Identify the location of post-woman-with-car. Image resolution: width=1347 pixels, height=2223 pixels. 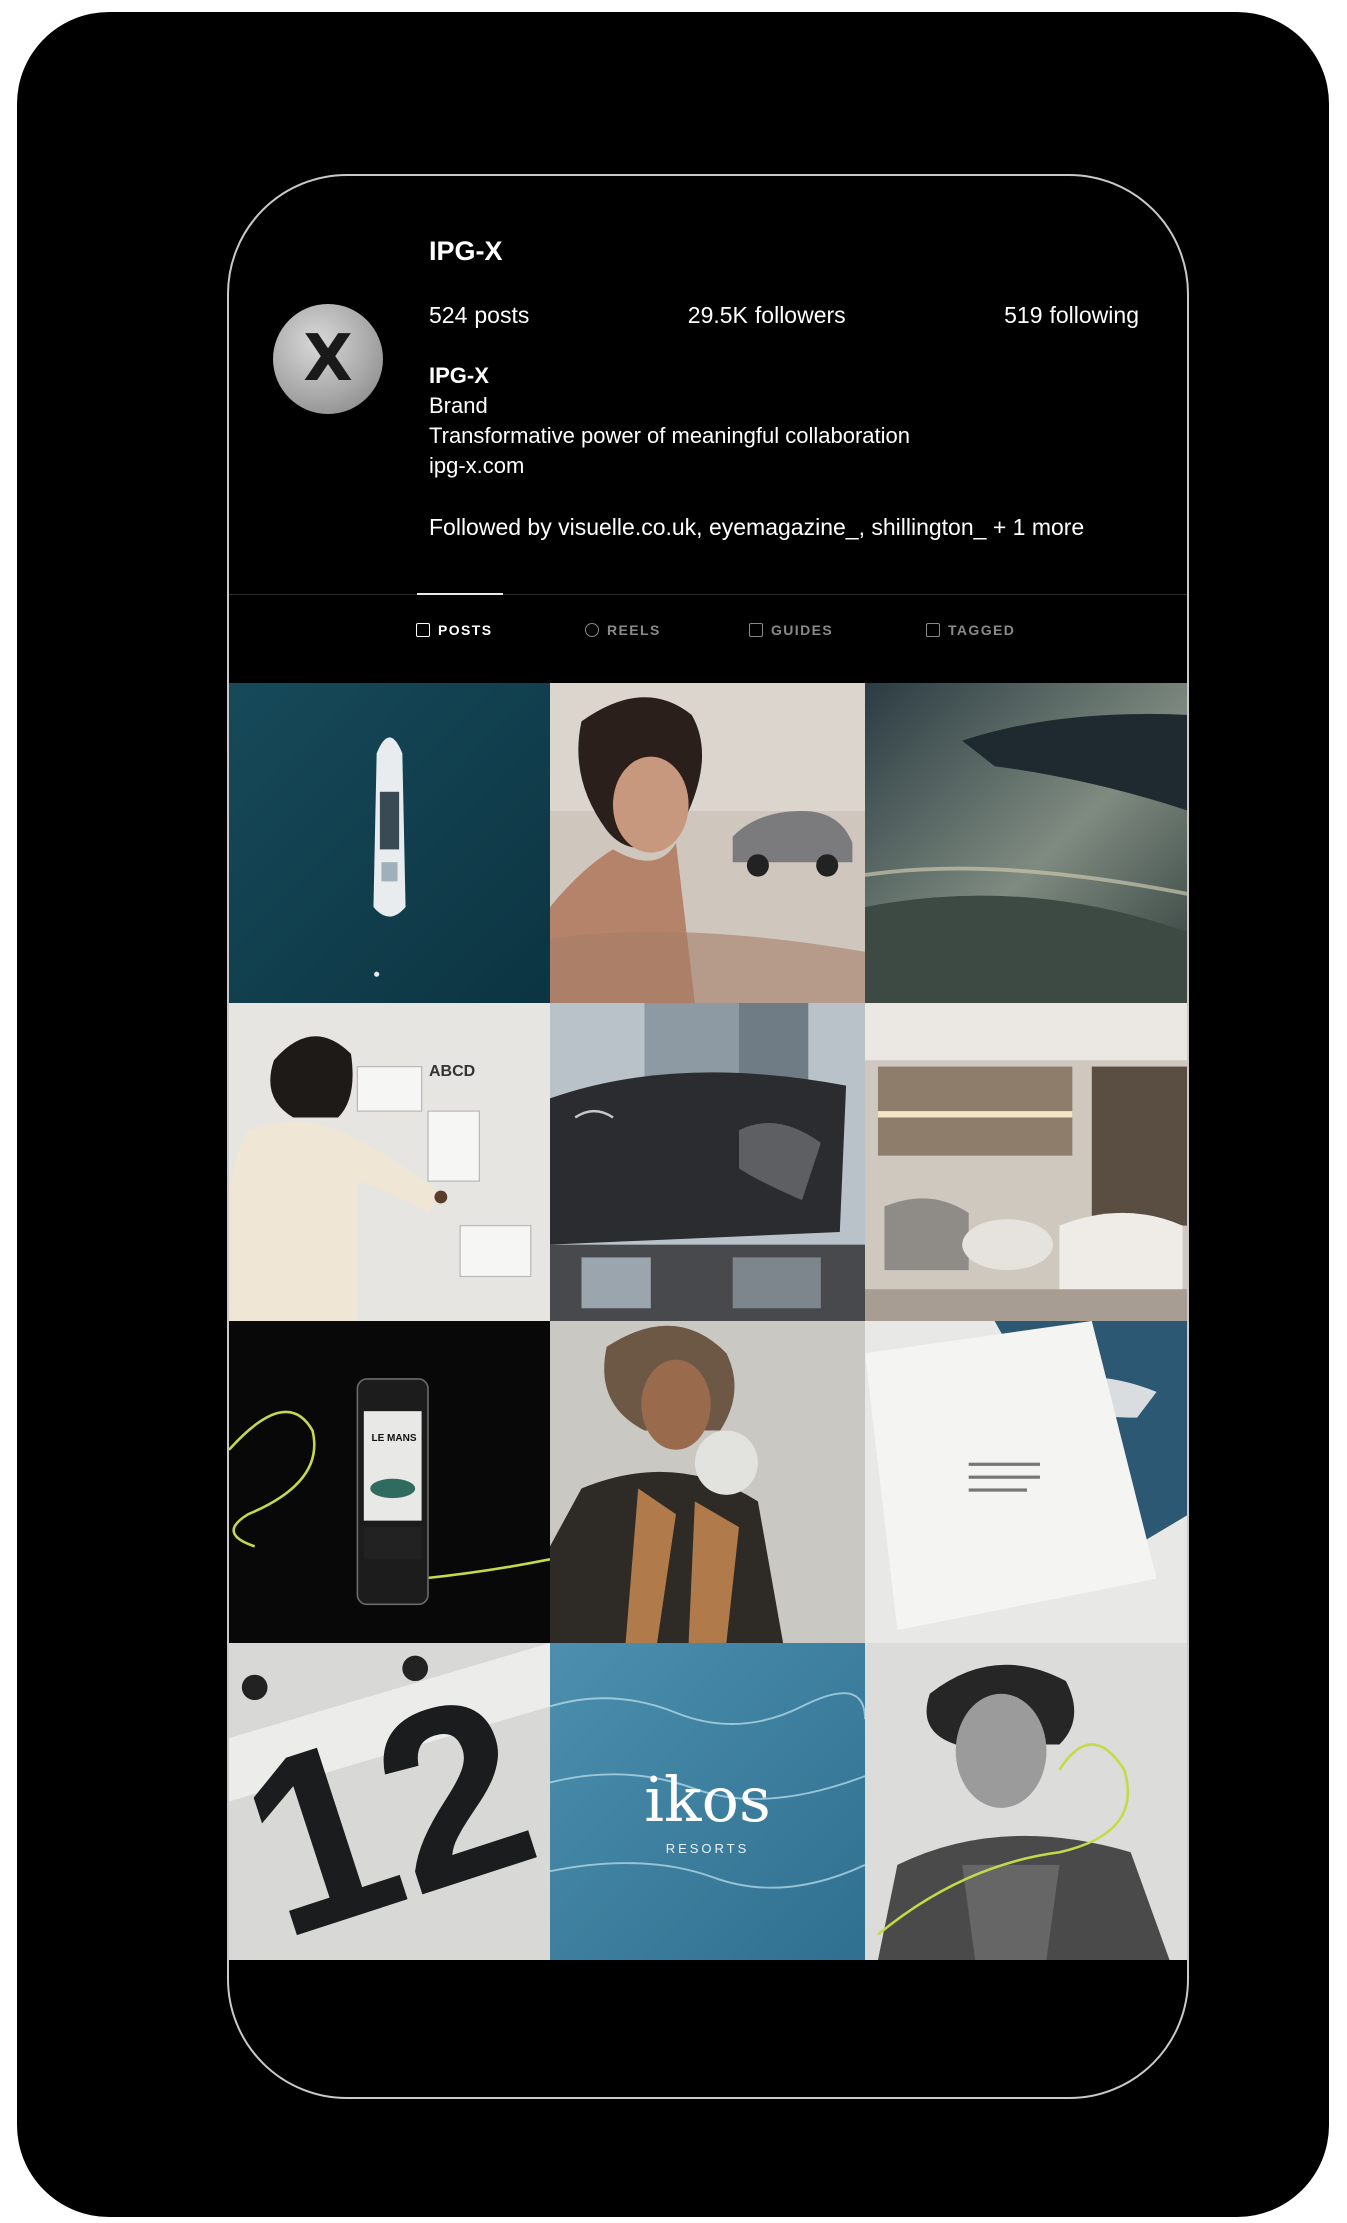
(707, 843).